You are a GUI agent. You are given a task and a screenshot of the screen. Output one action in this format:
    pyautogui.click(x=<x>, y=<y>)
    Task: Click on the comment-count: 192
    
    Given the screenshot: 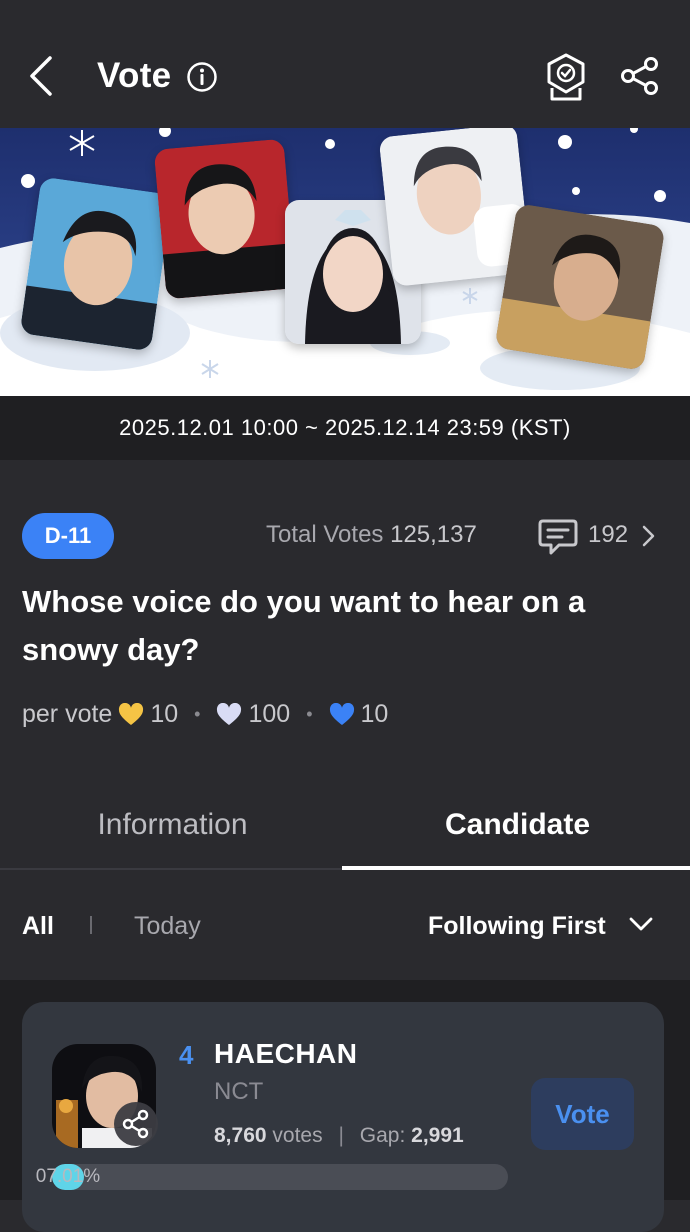 What is the action you would take?
    pyautogui.click(x=608, y=535)
    